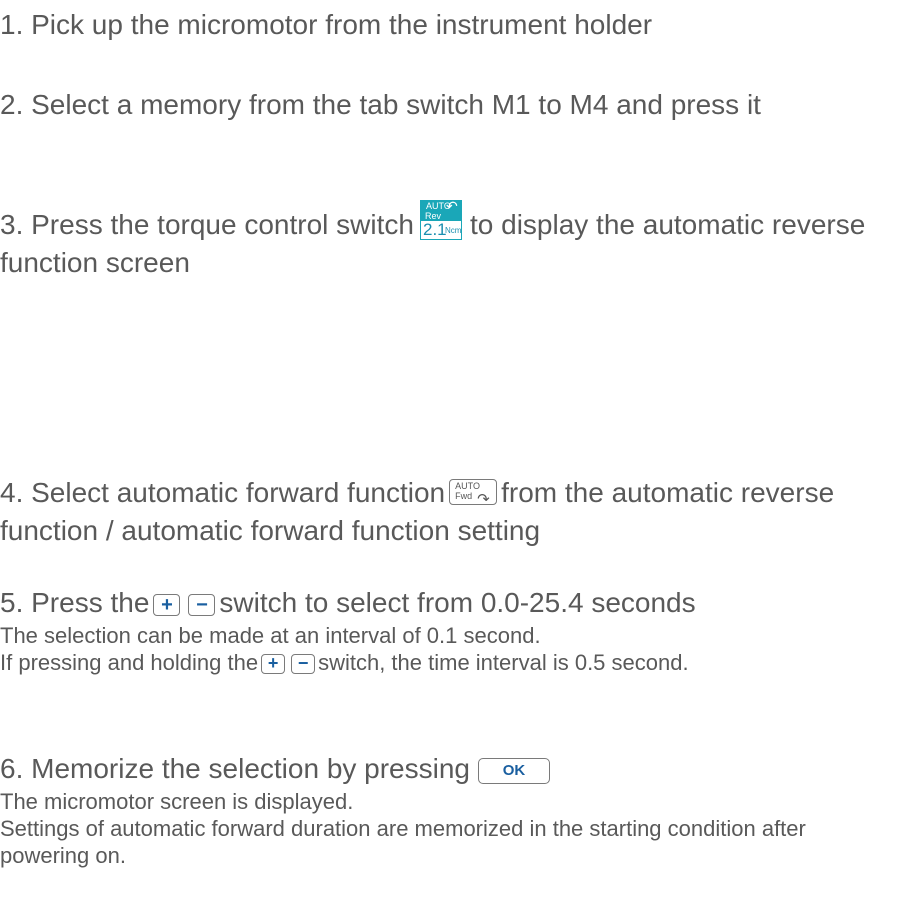 This screenshot has width=899, height=900. I want to click on ok-button-icon: OK, so click(514, 770).